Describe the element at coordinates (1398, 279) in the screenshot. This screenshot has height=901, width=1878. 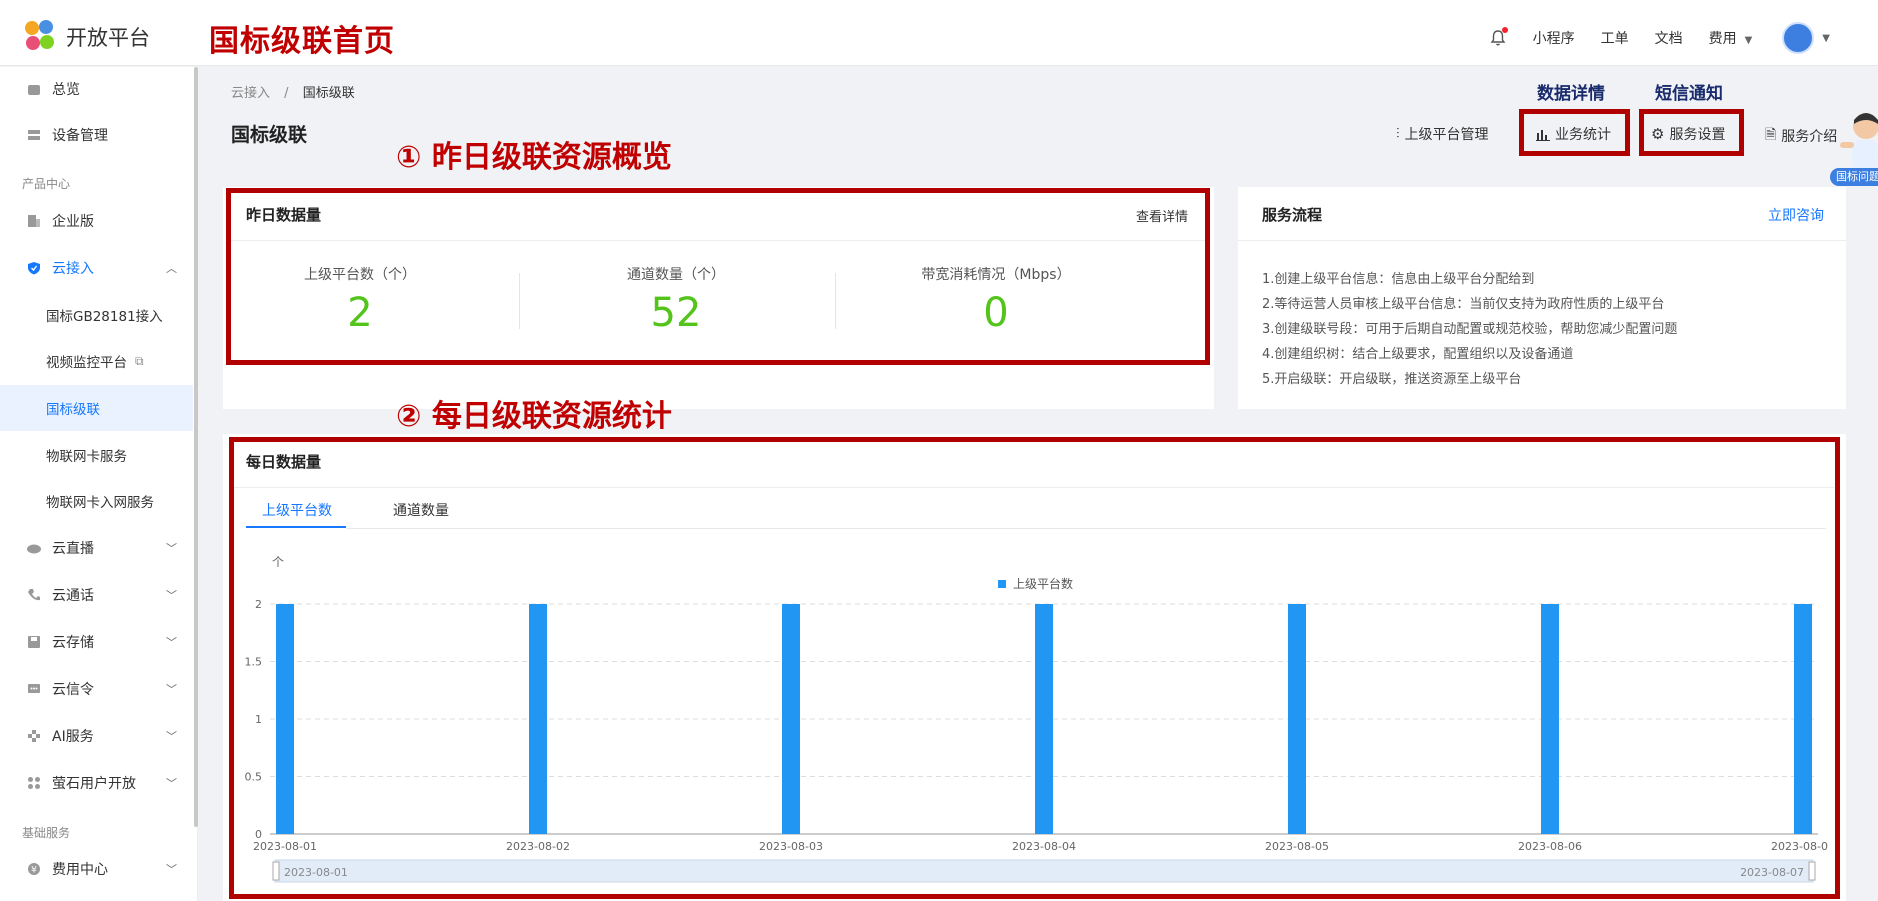
I see `flow-step-1: 1.创建上级平台信息：信息由上级平台分配给到` at that location.